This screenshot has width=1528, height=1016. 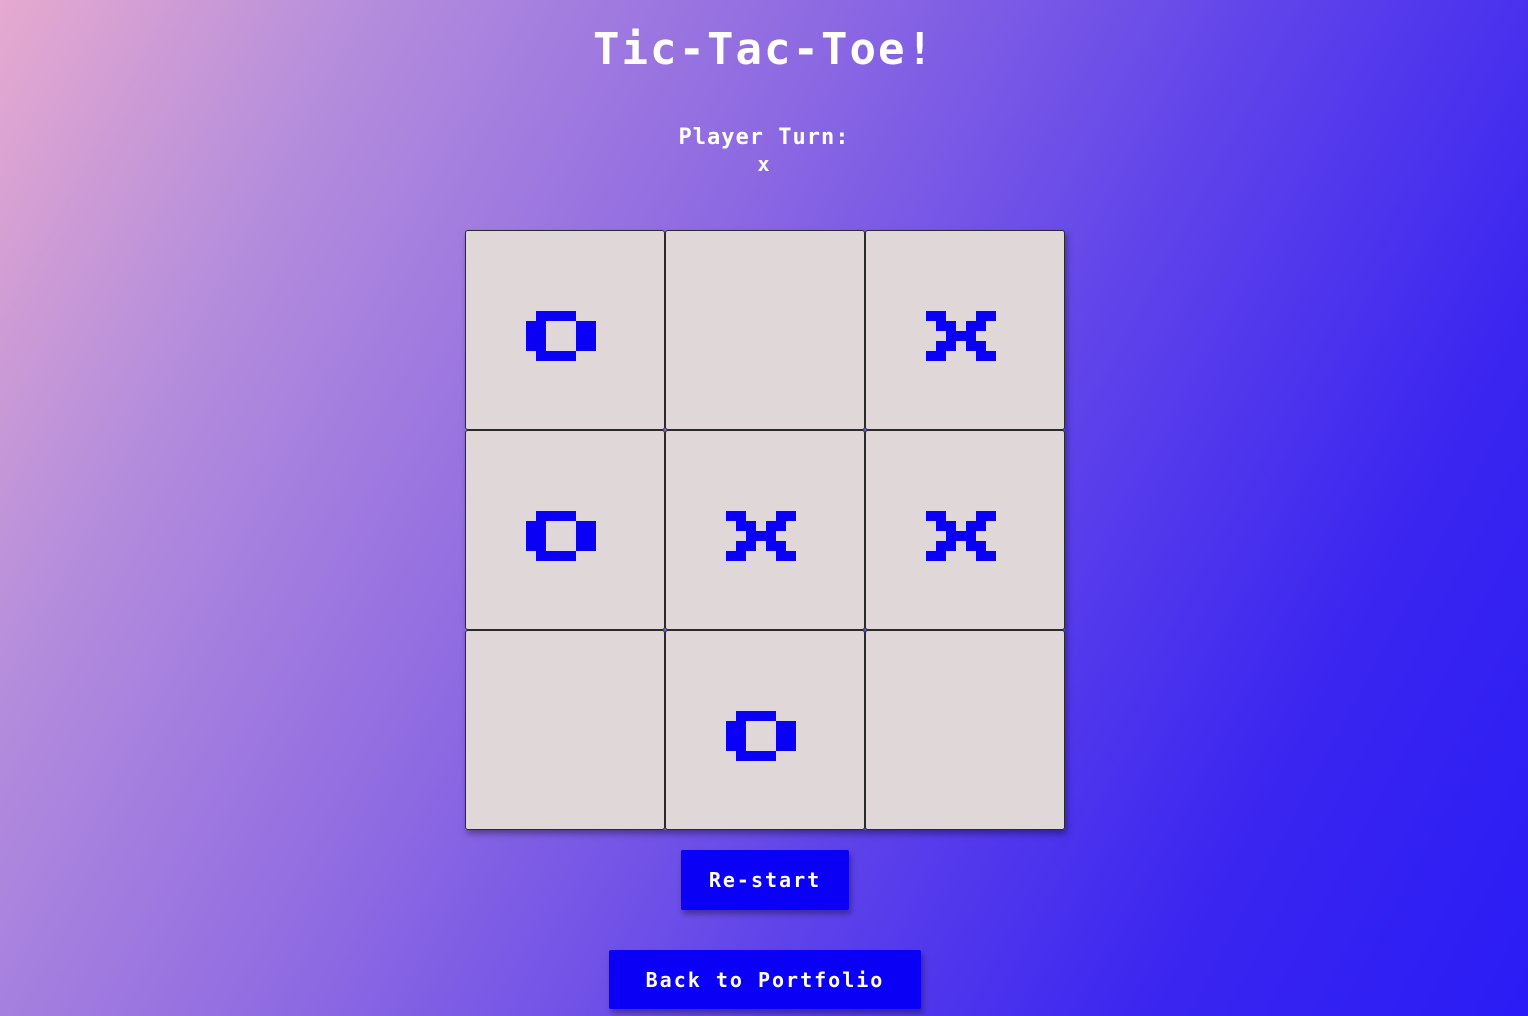 What do you see at coordinates (764, 137) in the screenshot?
I see `turn-label: Player Turn:` at bounding box center [764, 137].